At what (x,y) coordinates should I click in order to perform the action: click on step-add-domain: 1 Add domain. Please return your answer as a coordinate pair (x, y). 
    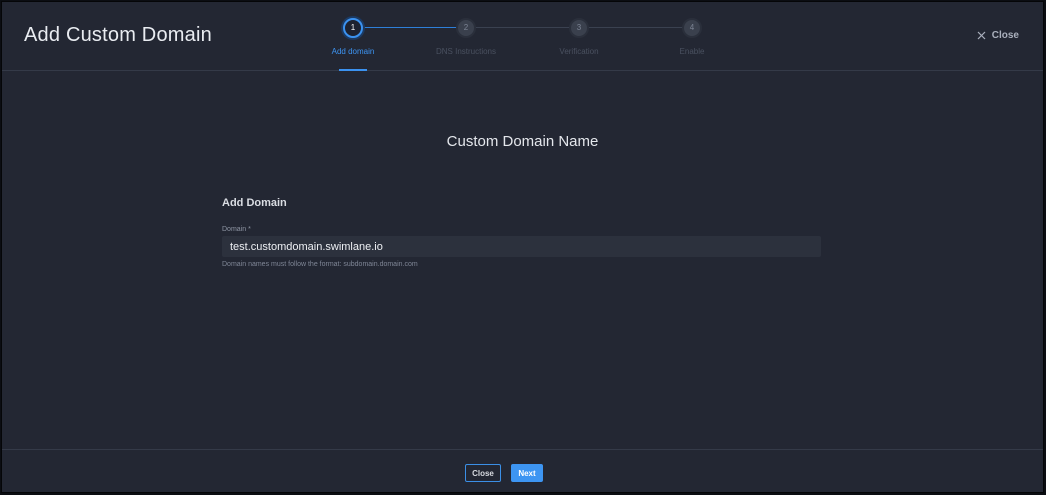
    Looking at the image, I should click on (353, 37).